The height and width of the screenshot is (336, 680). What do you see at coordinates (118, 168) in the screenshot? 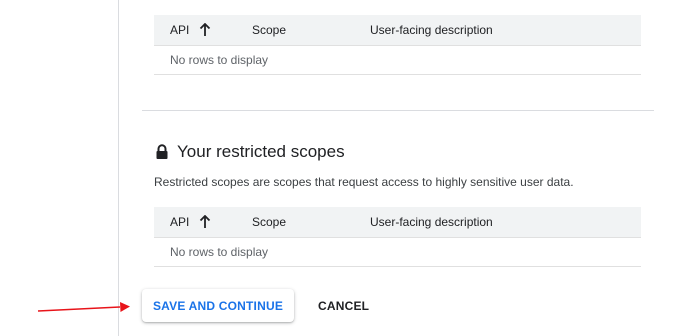
I see `left-rail-divider` at bounding box center [118, 168].